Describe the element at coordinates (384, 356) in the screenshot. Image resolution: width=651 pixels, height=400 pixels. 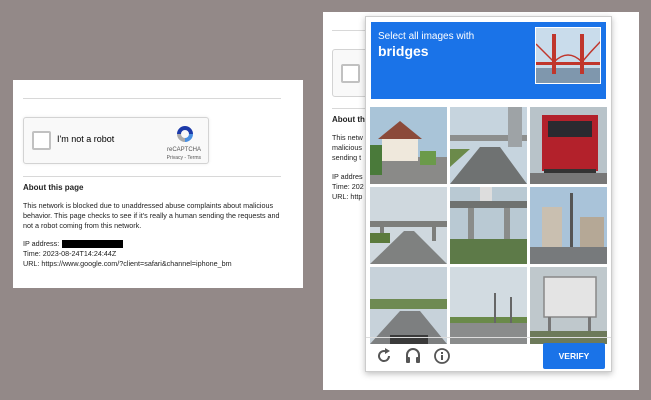
I see `reload-icon` at that location.